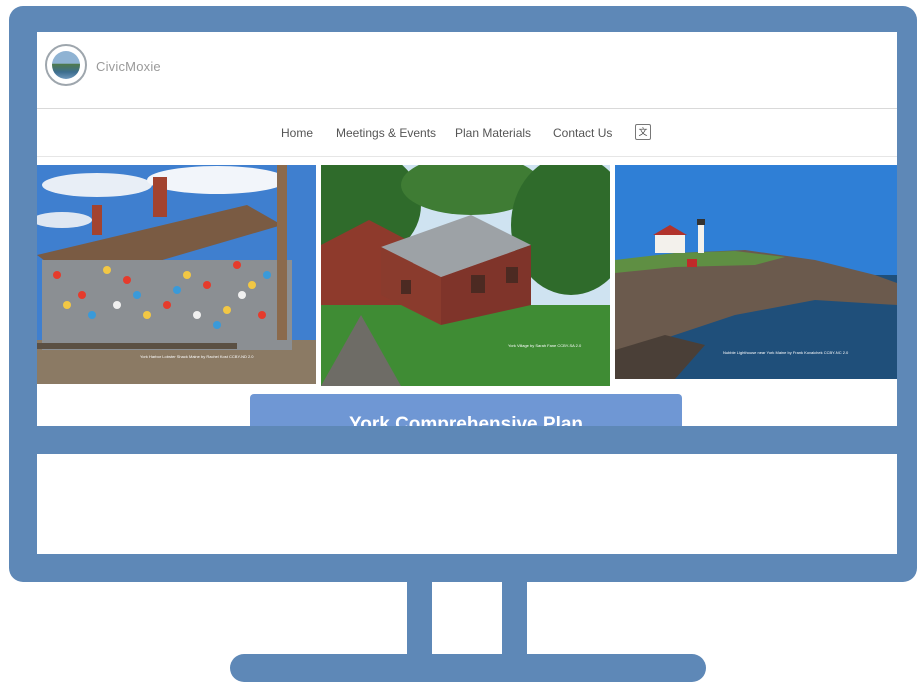  What do you see at coordinates (467, 504) in the screenshot?
I see `monitor-screen-lower` at bounding box center [467, 504].